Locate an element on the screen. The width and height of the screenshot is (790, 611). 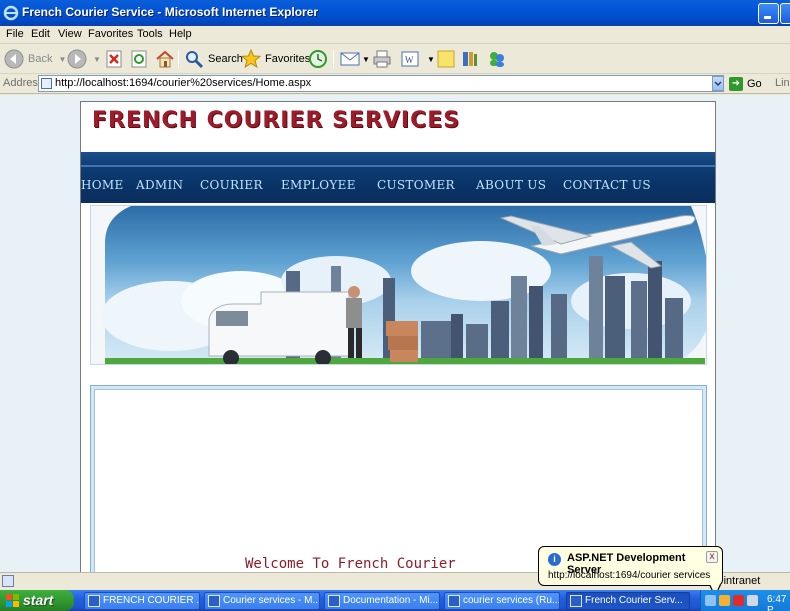
mail-button: ▼ is located at coordinates (355, 59).